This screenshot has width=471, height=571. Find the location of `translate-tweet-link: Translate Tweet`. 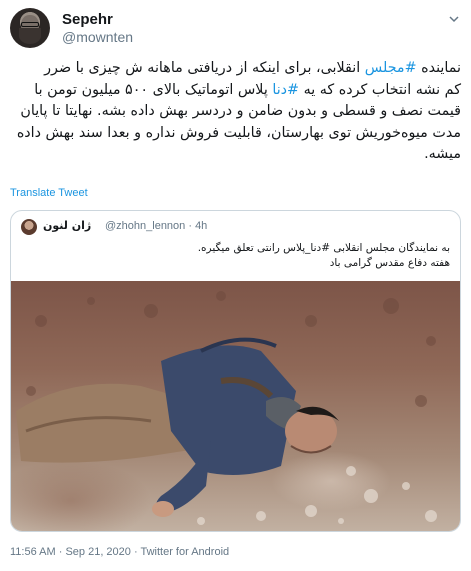

translate-tweet-link: Translate Tweet is located at coordinates (49, 193).